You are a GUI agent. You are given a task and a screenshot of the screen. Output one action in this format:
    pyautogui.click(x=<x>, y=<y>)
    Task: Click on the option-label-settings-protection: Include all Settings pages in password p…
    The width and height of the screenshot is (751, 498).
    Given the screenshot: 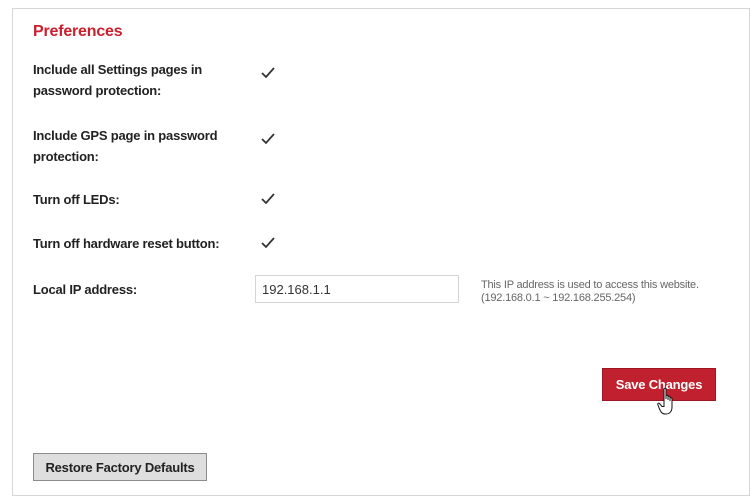 What is the action you would take?
    pyautogui.click(x=118, y=80)
    